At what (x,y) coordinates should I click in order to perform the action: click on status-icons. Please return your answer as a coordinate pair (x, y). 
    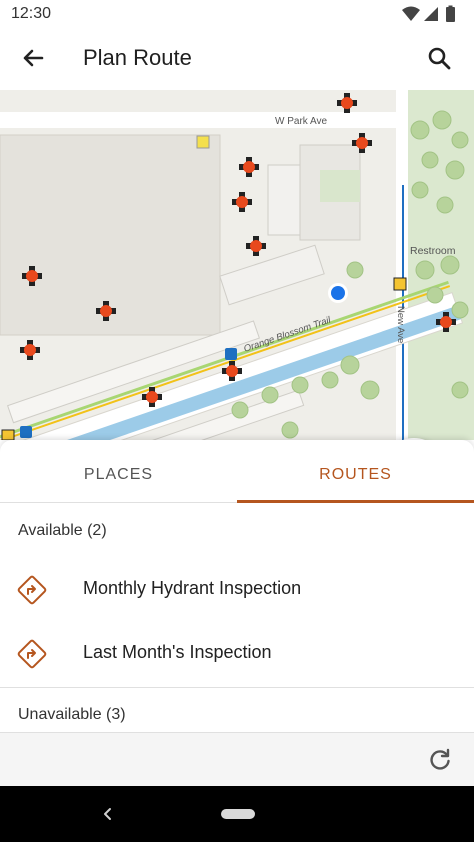
    Looking at the image, I should click on (428, 13).